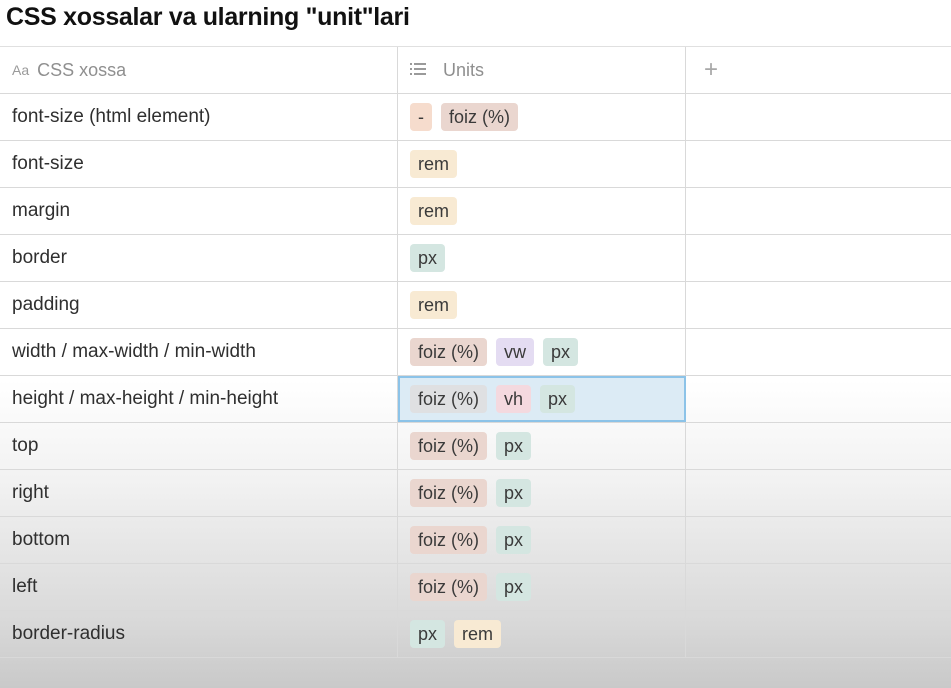 This screenshot has width=951, height=688. I want to click on unit-tag: -, so click(421, 117).